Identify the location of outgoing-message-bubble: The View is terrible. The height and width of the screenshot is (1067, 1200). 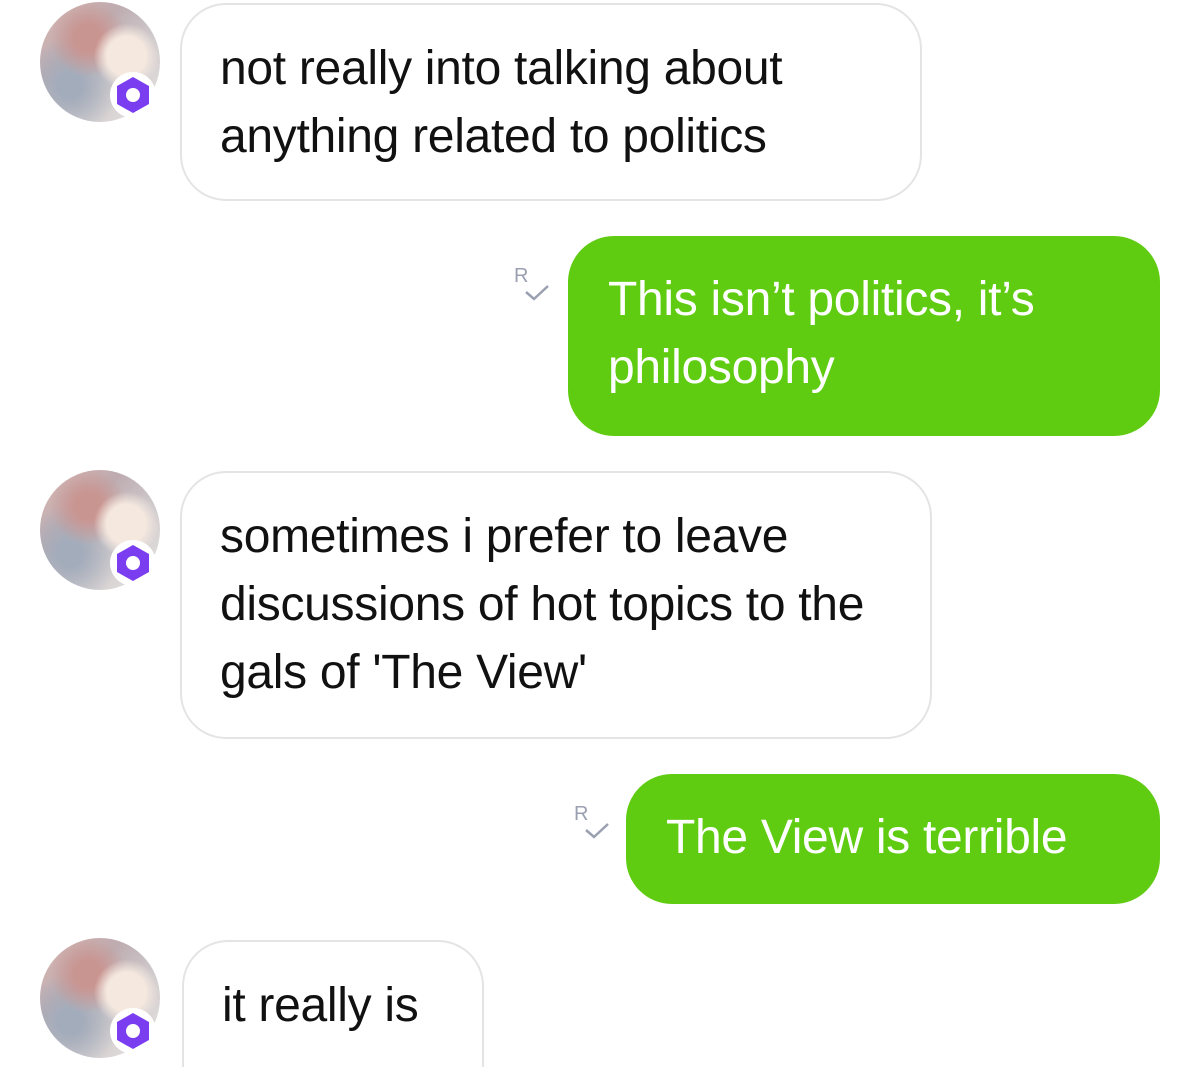
(893, 839).